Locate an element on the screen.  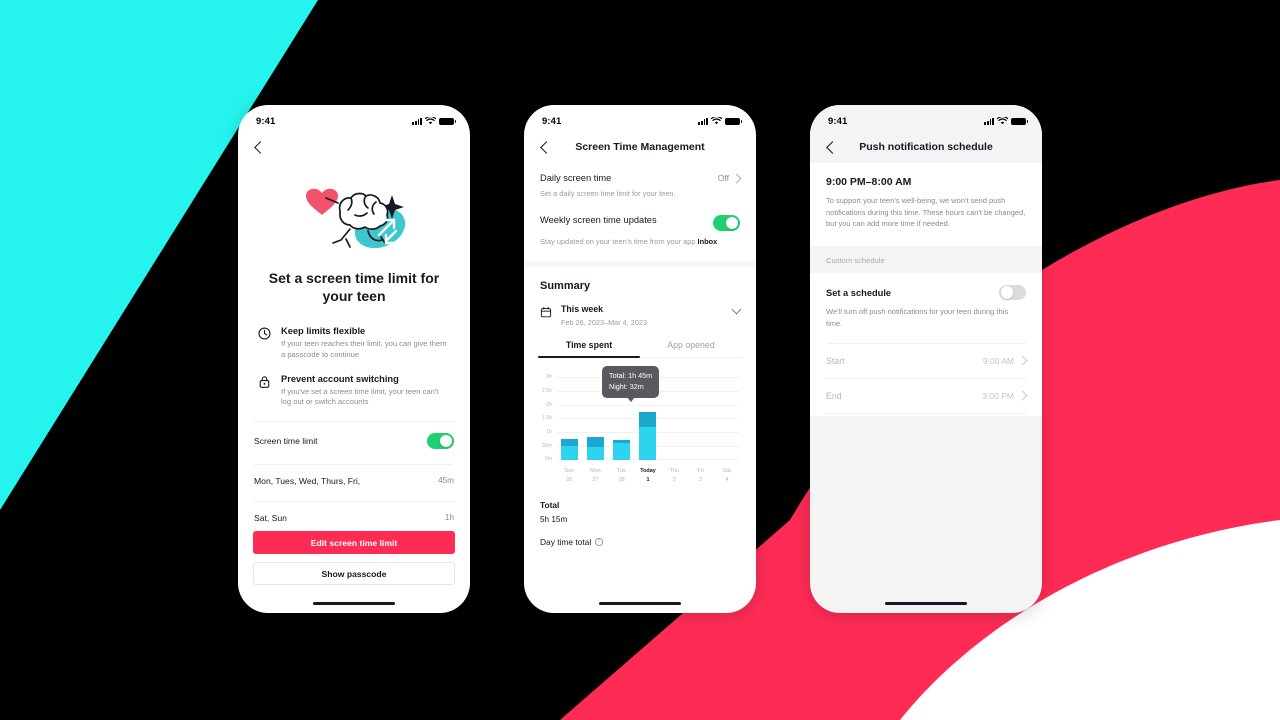
period-selector: This week Feb 26, 2023–Mar 4, 2023 is located at coordinates (640, 309).